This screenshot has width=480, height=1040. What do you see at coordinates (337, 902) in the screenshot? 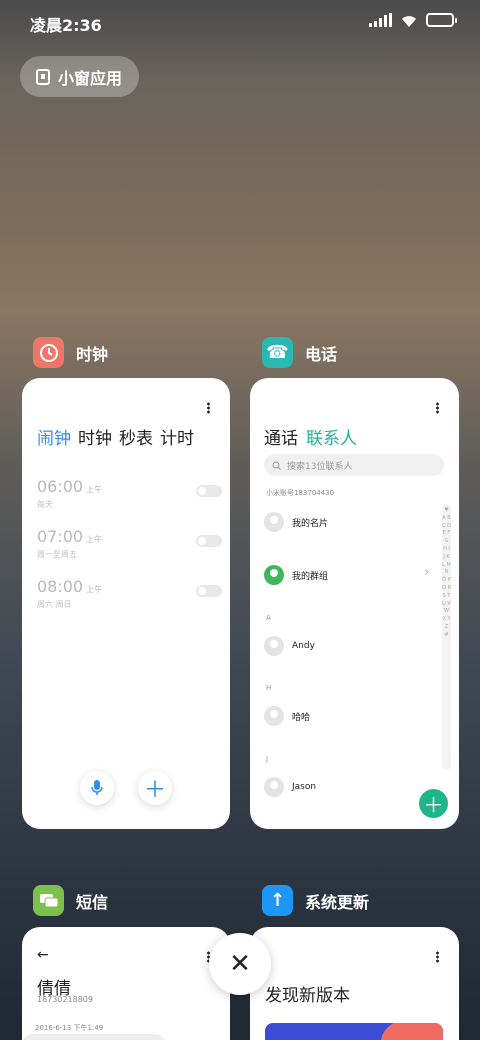
I see `update-app-title: 系统更新` at bounding box center [337, 902].